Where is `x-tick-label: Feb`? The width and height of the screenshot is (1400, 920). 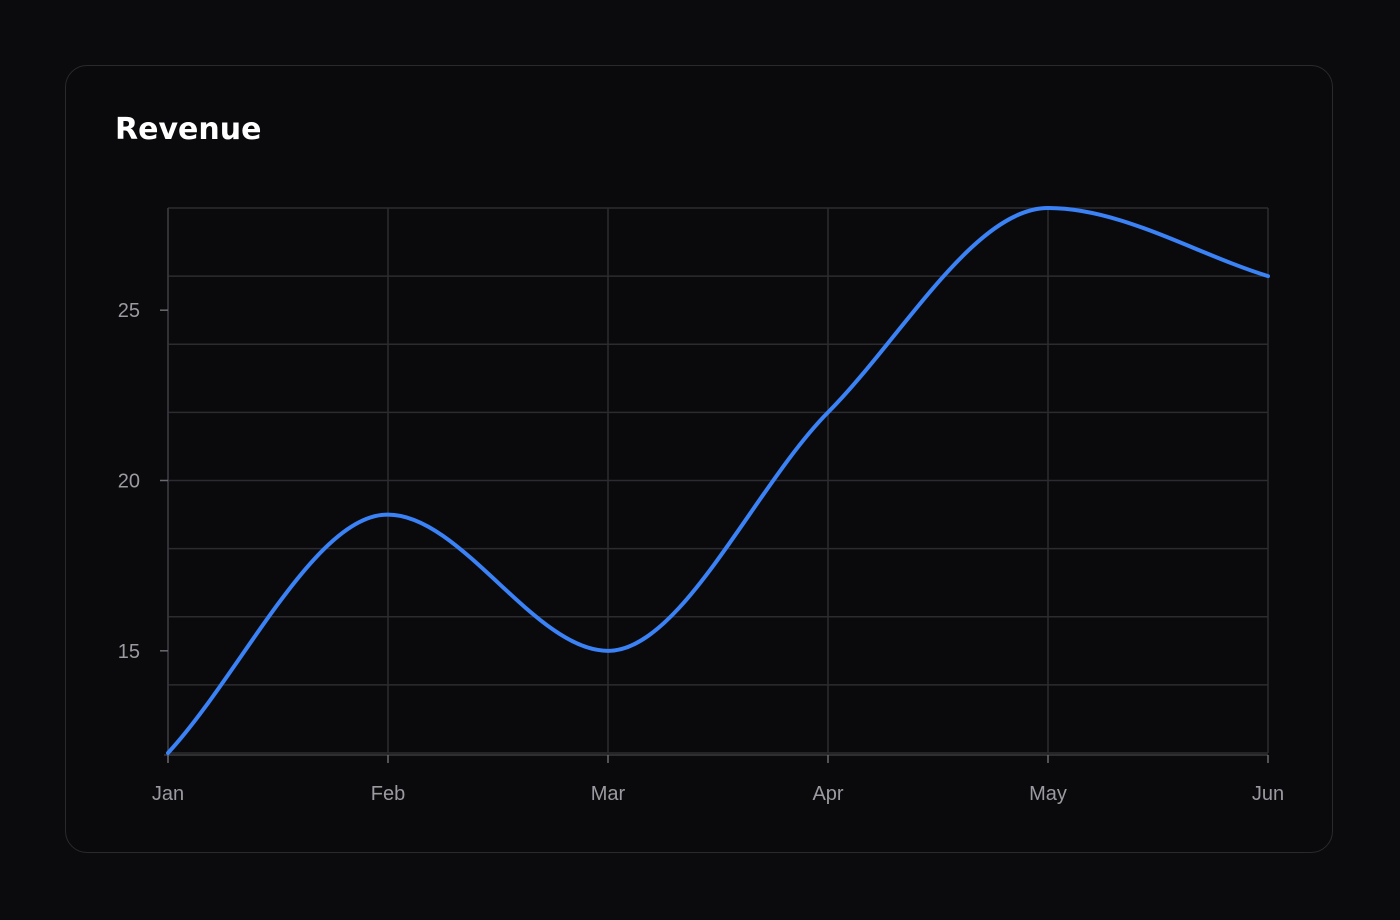 x-tick-label: Feb is located at coordinates (388, 794).